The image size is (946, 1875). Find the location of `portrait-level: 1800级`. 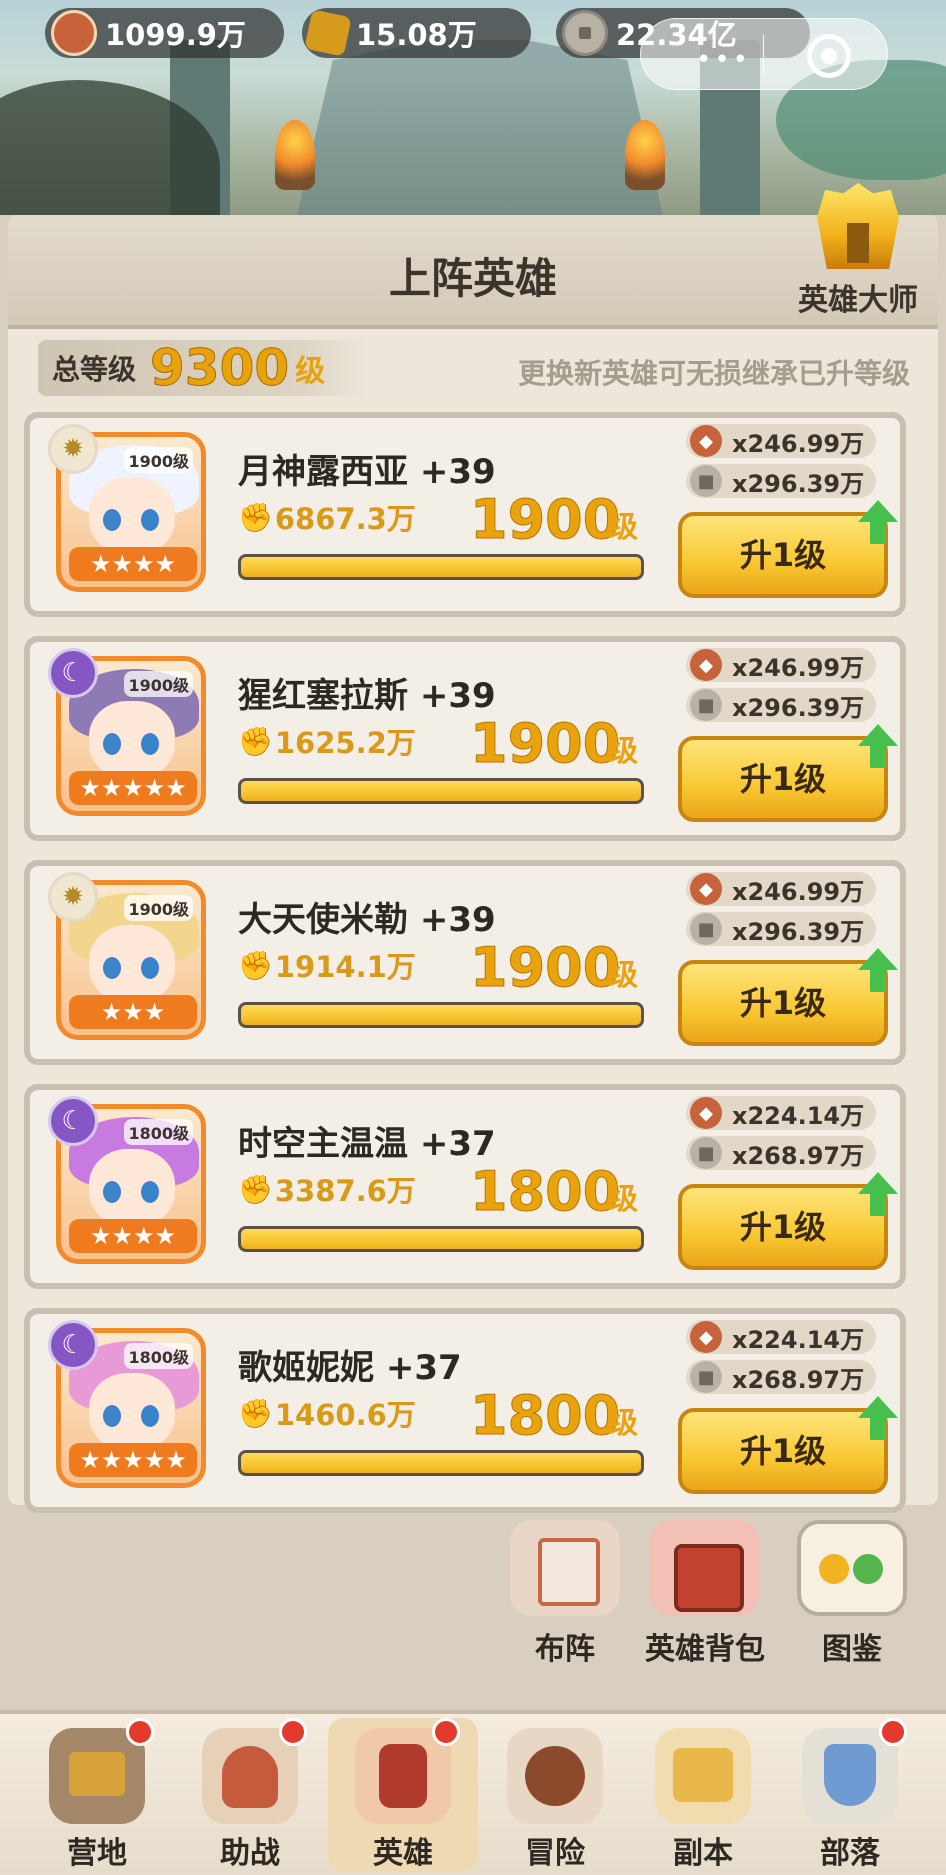

portrait-level: 1800级 is located at coordinates (158, 1132).